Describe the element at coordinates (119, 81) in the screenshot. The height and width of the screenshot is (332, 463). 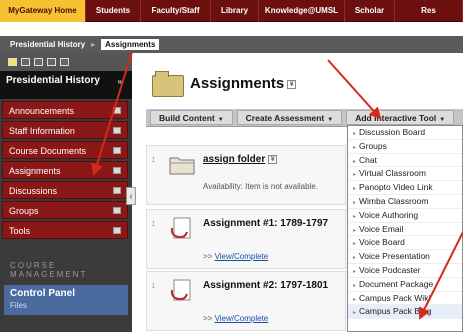
I see `chevron-right-icon: »` at that location.